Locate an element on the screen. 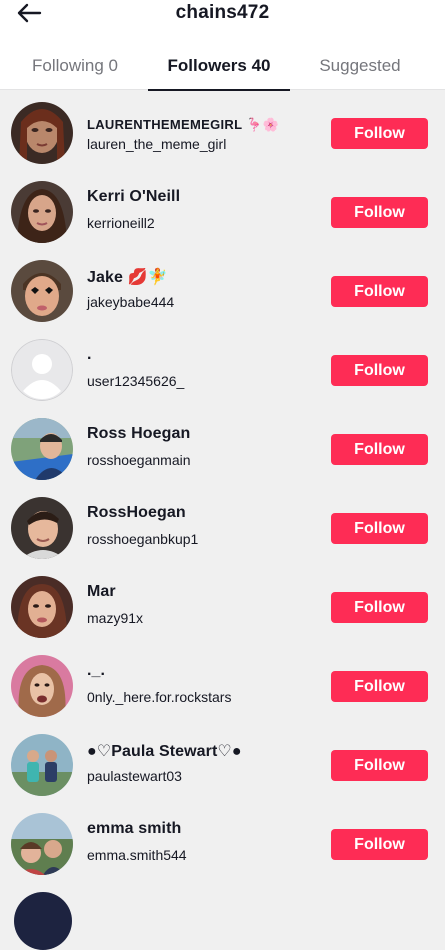  follower-name: LAURENTHEMEMEGIRL 🦩🌸 is located at coordinates (183, 124).